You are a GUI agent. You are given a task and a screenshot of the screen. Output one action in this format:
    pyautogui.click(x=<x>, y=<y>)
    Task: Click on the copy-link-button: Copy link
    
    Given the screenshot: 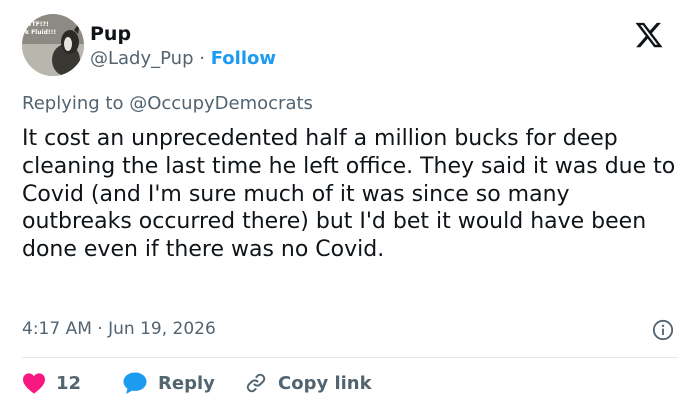 What is the action you would take?
    pyautogui.click(x=308, y=383)
    